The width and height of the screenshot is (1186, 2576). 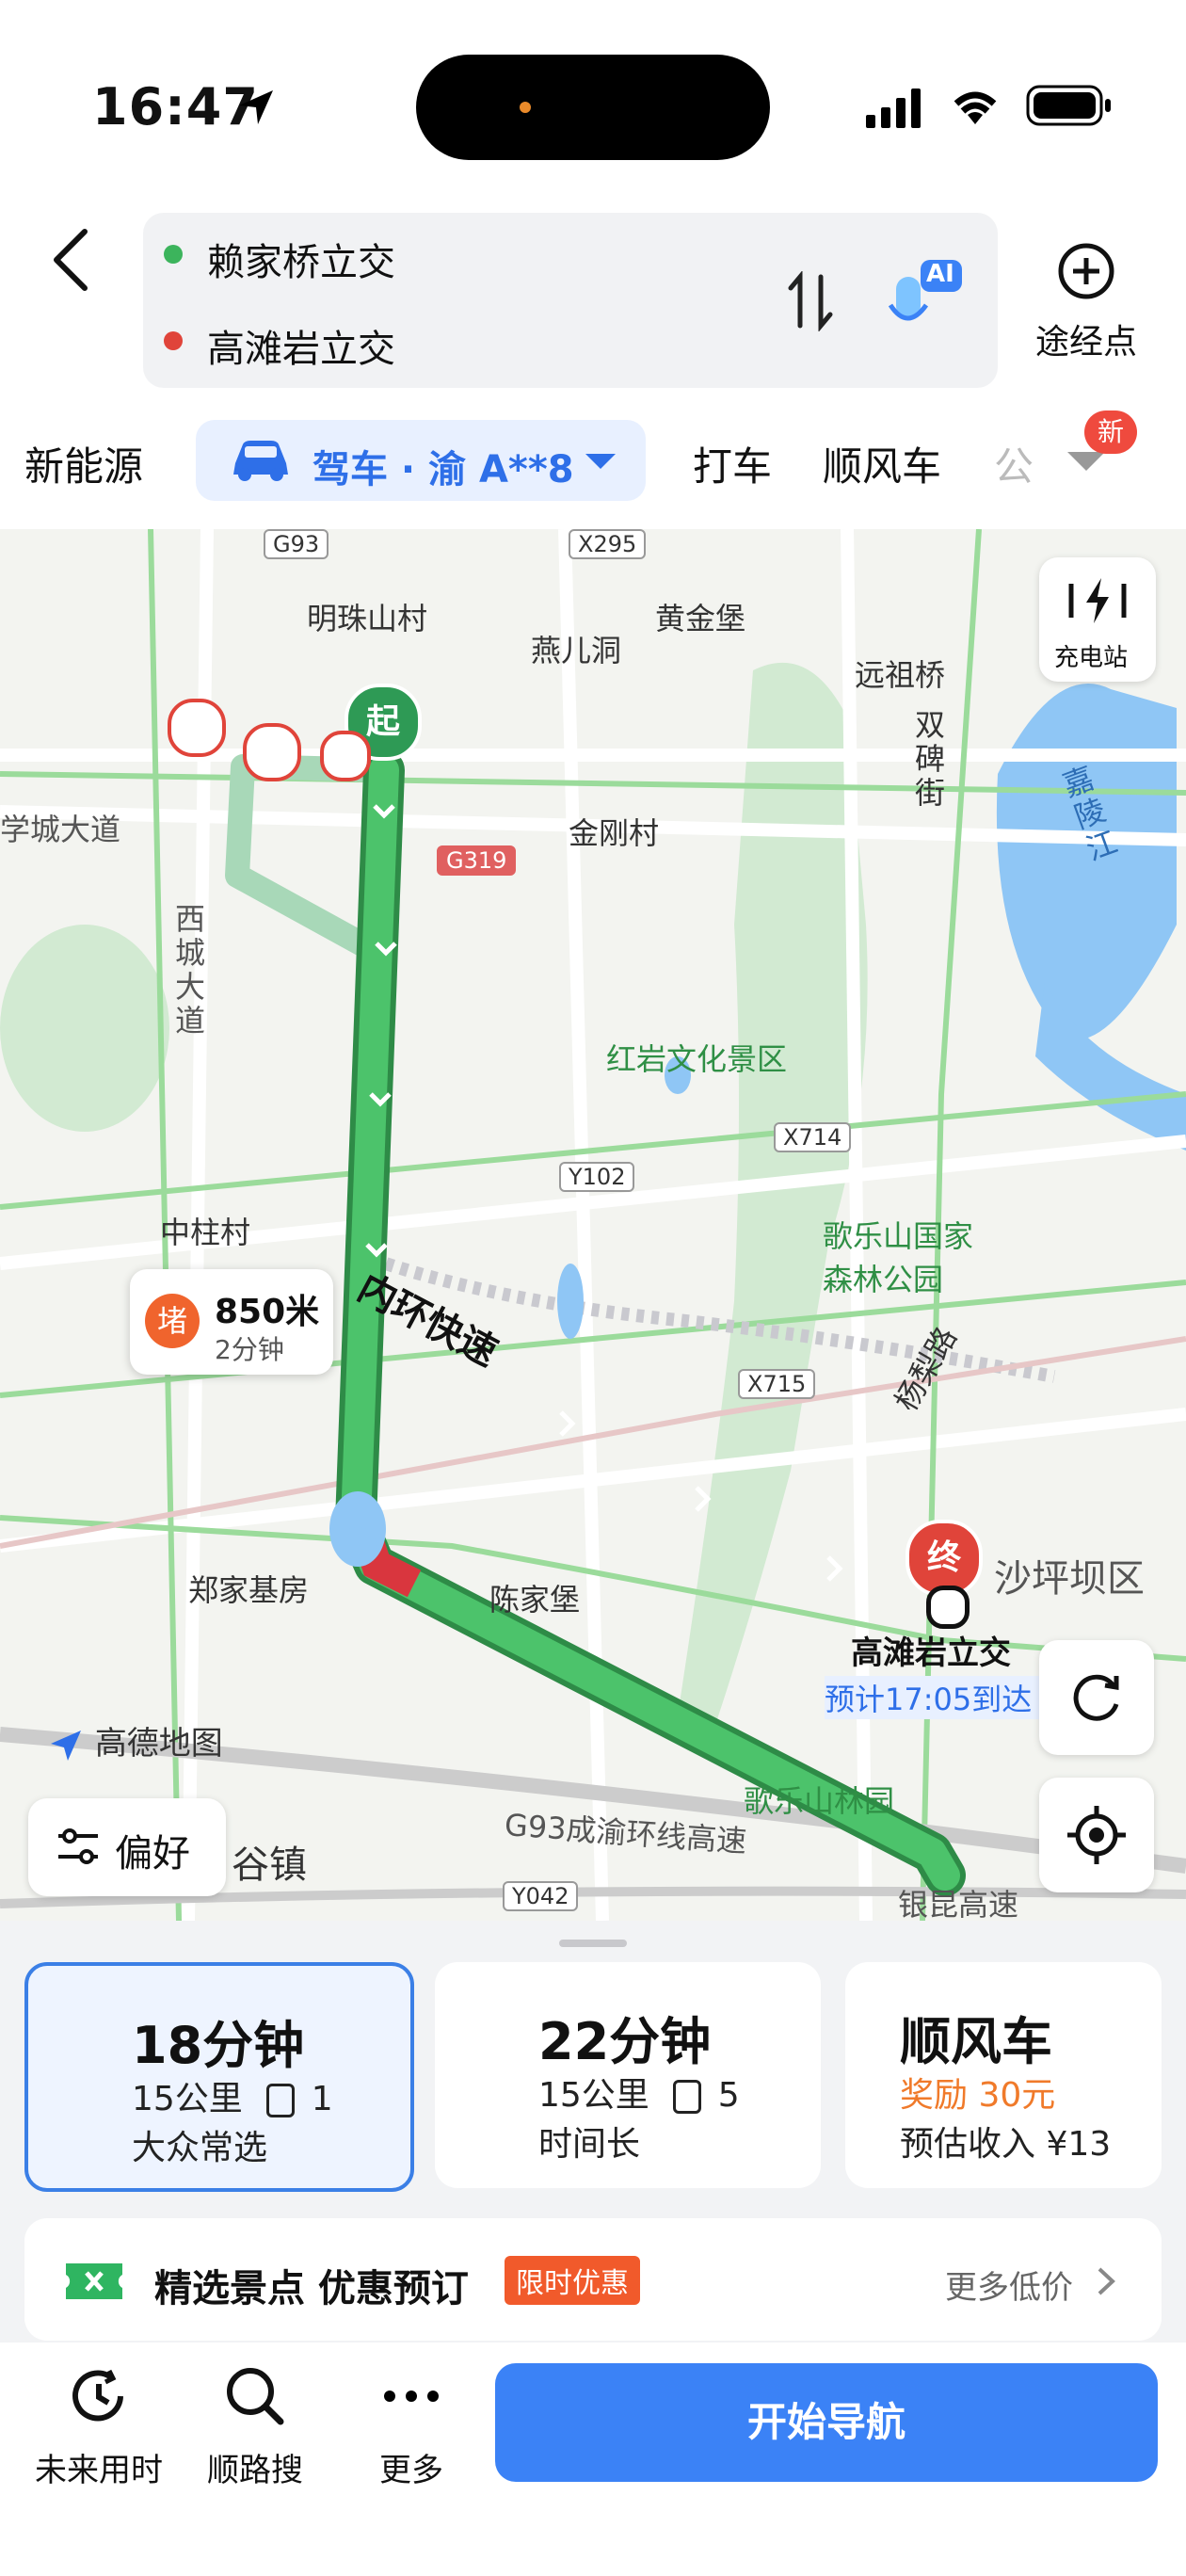 What do you see at coordinates (614, 833) in the screenshot?
I see `map-label: 金刚村` at bounding box center [614, 833].